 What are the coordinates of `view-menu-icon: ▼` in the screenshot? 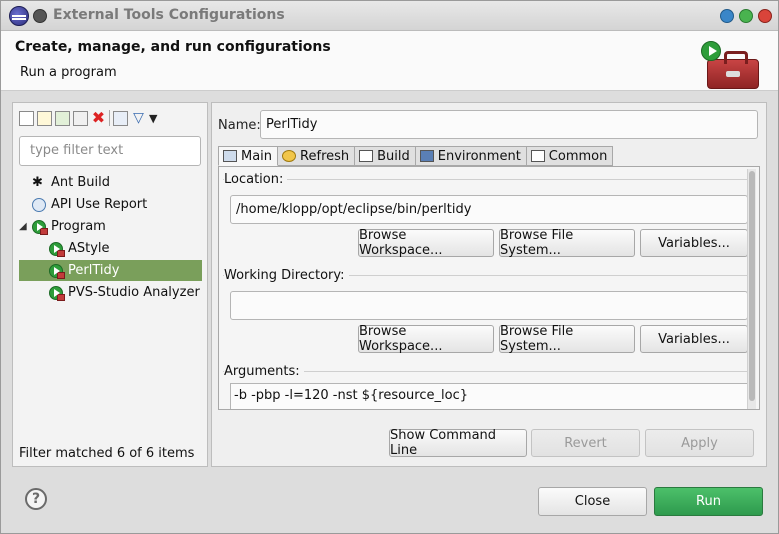 It's located at (155, 118).